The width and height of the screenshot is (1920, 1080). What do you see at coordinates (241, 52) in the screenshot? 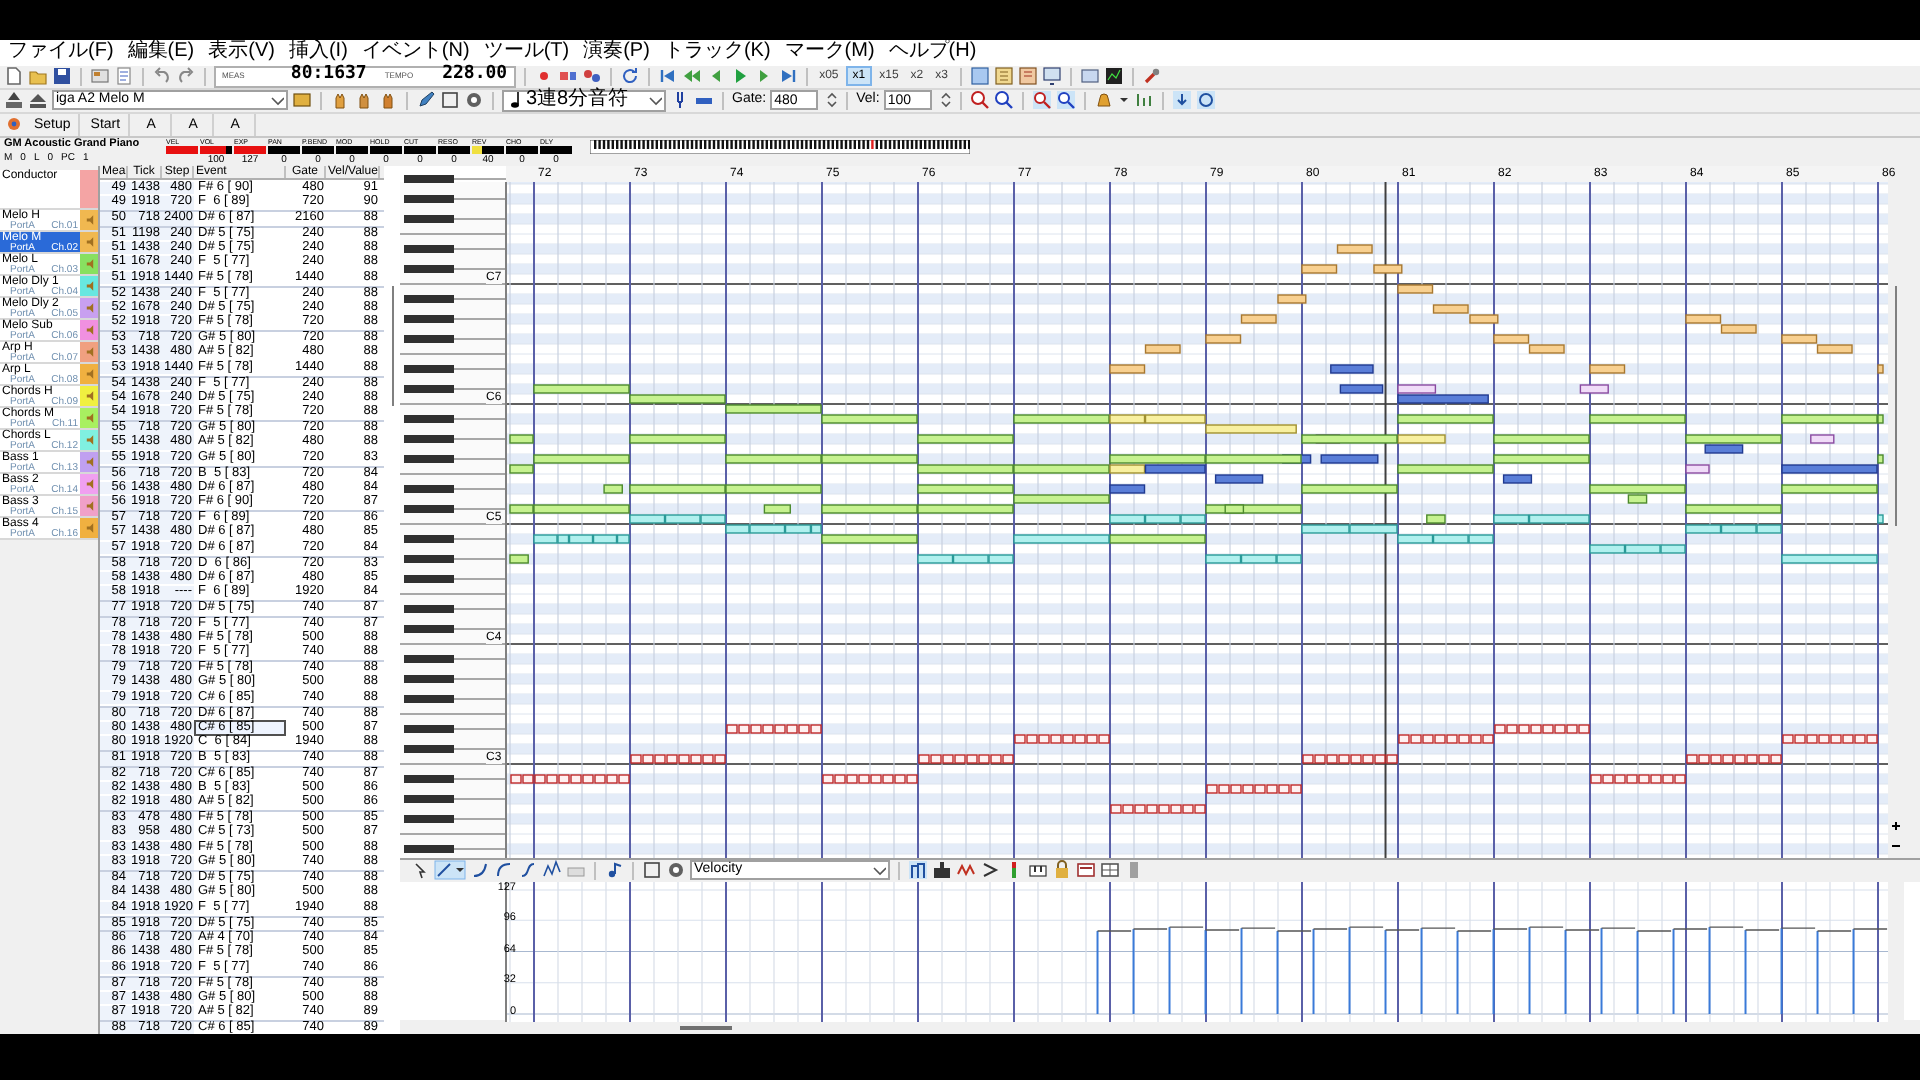
I see `menu-item: 表示(V)` at bounding box center [241, 52].